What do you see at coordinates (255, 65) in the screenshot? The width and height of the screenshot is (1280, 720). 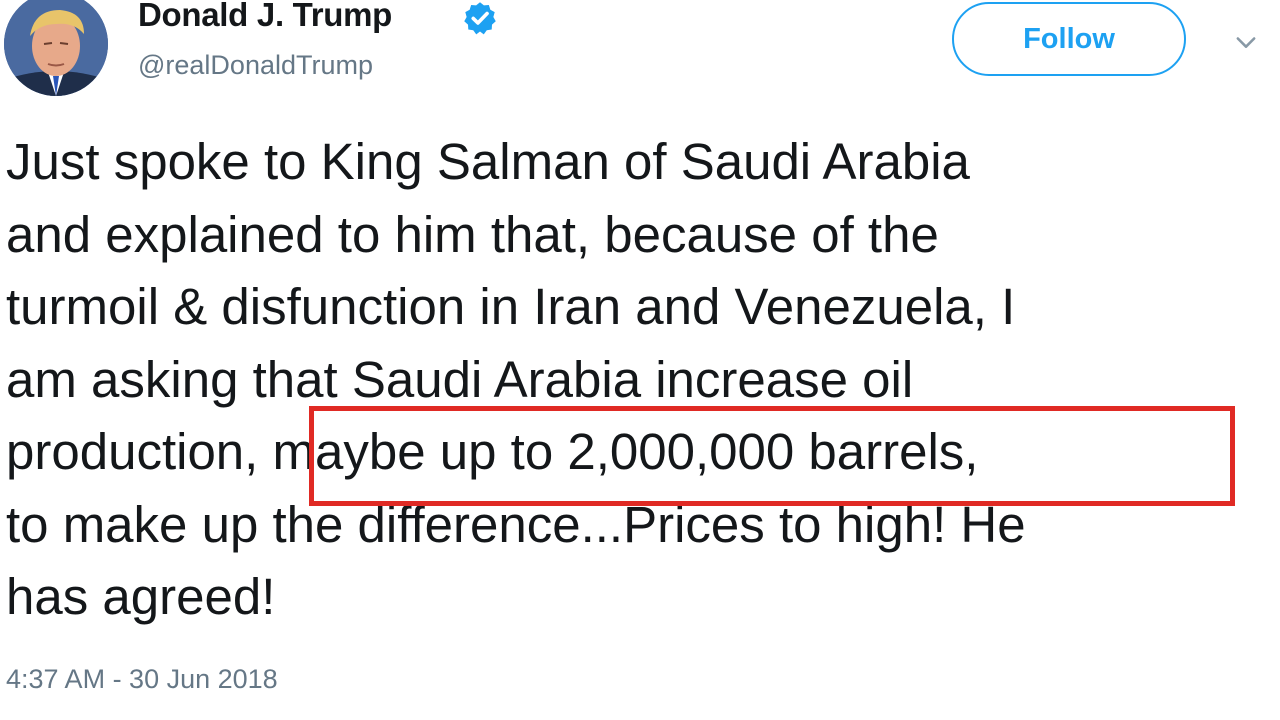 I see `user-handle: @realDonaldTrump` at bounding box center [255, 65].